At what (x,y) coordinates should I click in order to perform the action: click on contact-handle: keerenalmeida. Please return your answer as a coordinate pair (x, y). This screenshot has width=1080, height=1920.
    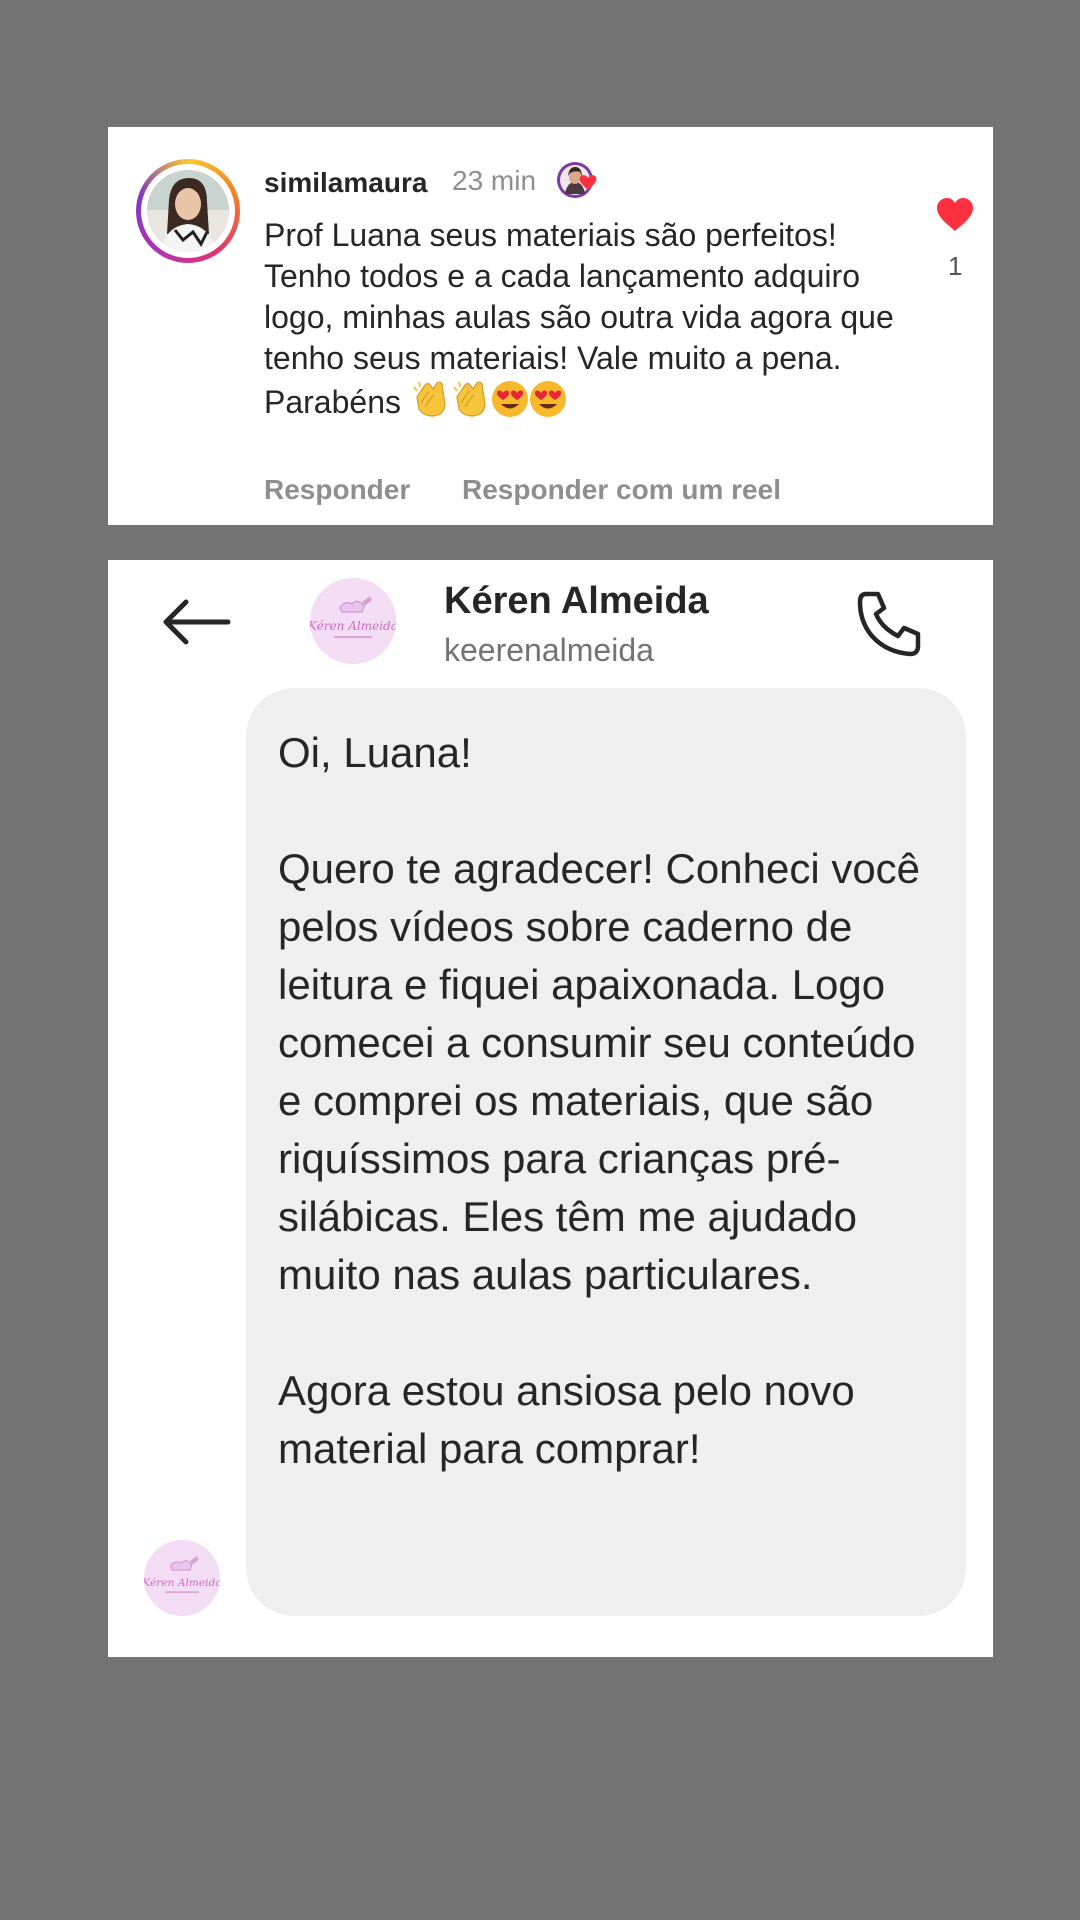
    Looking at the image, I should click on (549, 650).